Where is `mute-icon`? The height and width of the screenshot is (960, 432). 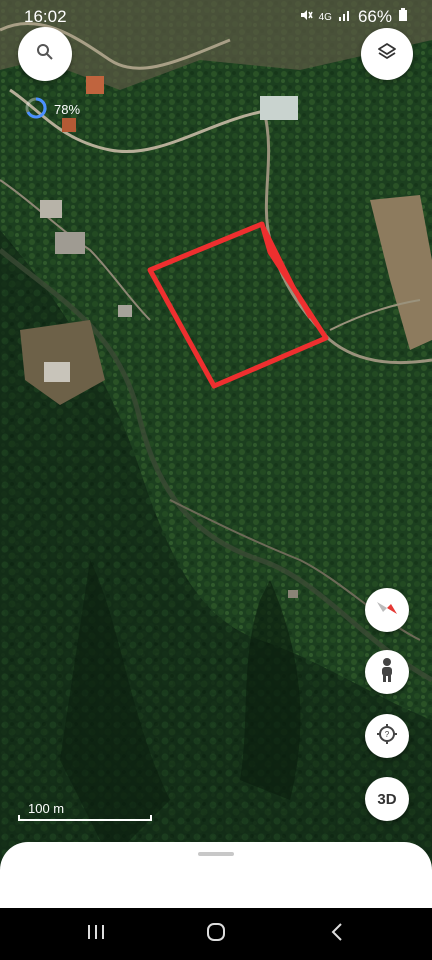
mute-icon is located at coordinates (306, 17).